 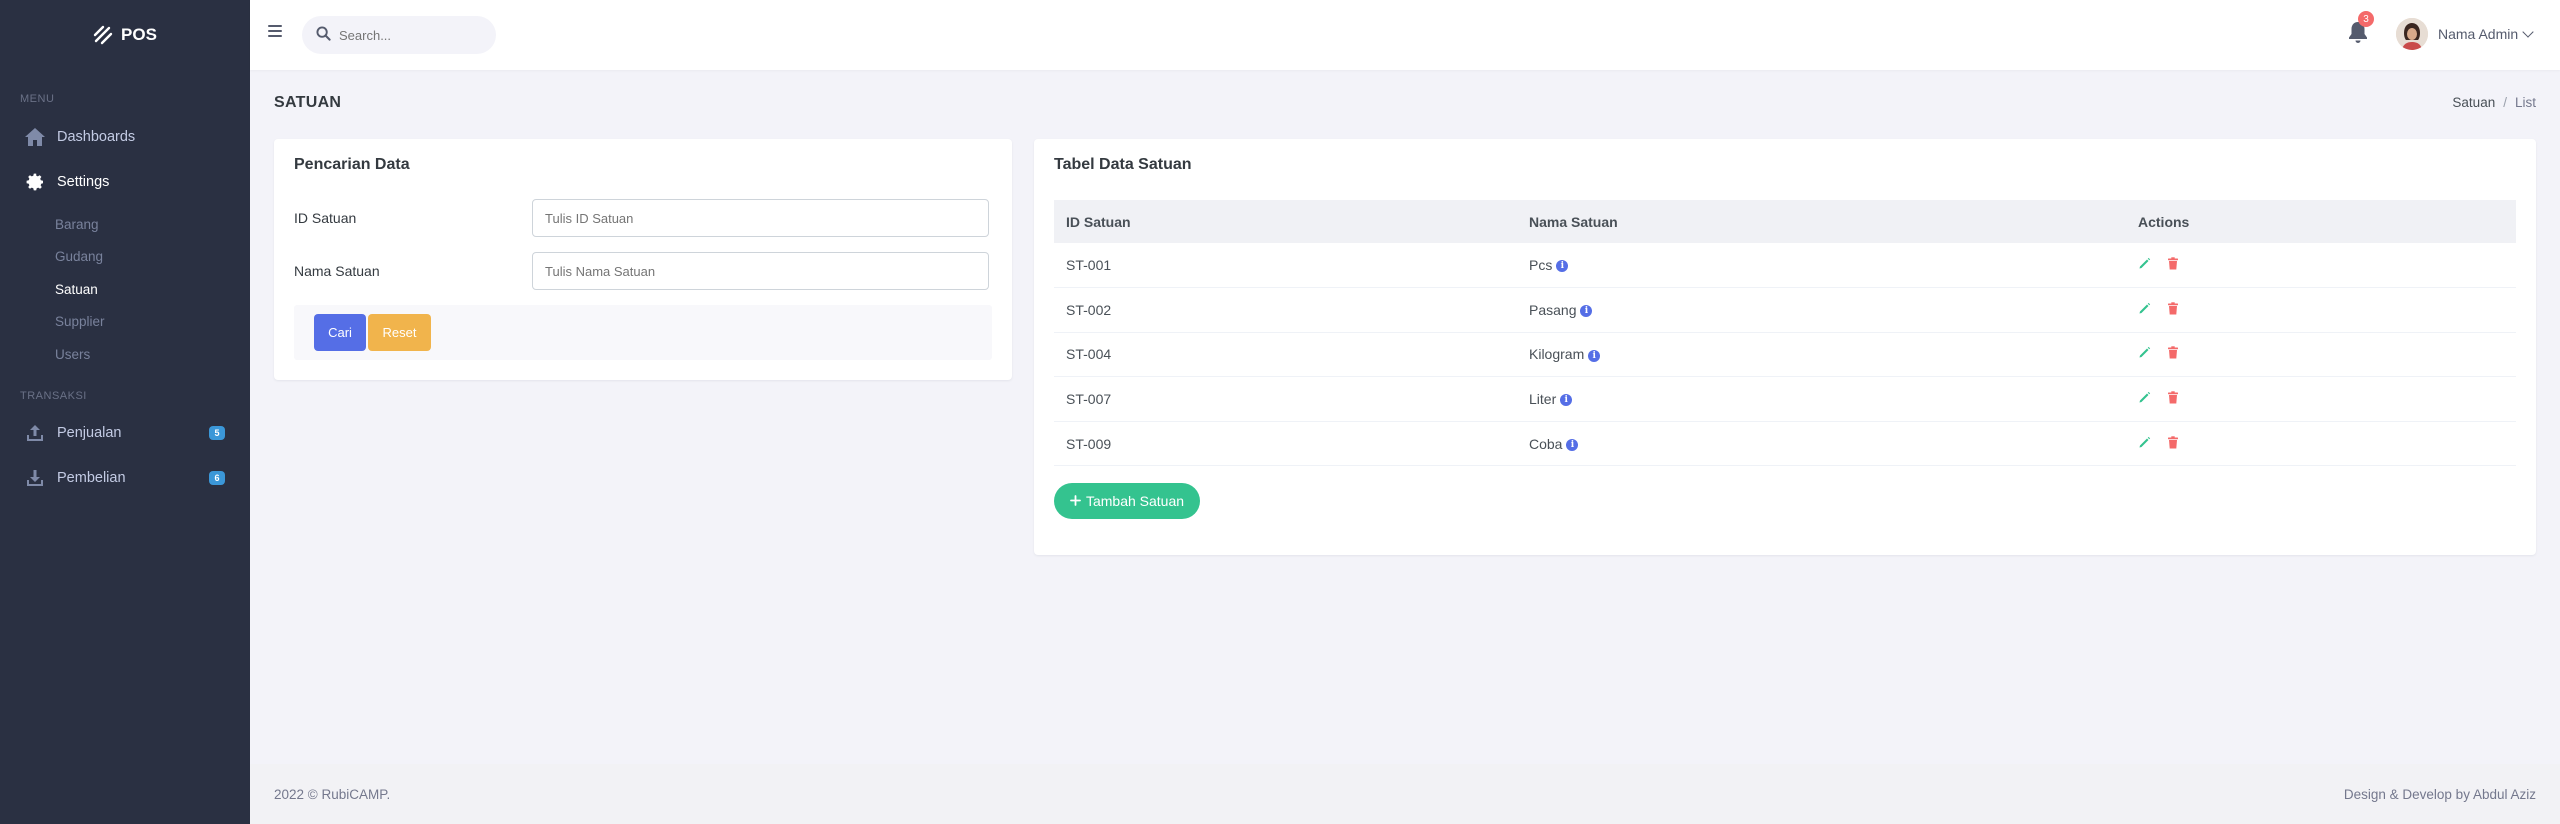 What do you see at coordinates (332, 794) in the screenshot?
I see `footer-copyright: 2022 © RubiCAMP.` at bounding box center [332, 794].